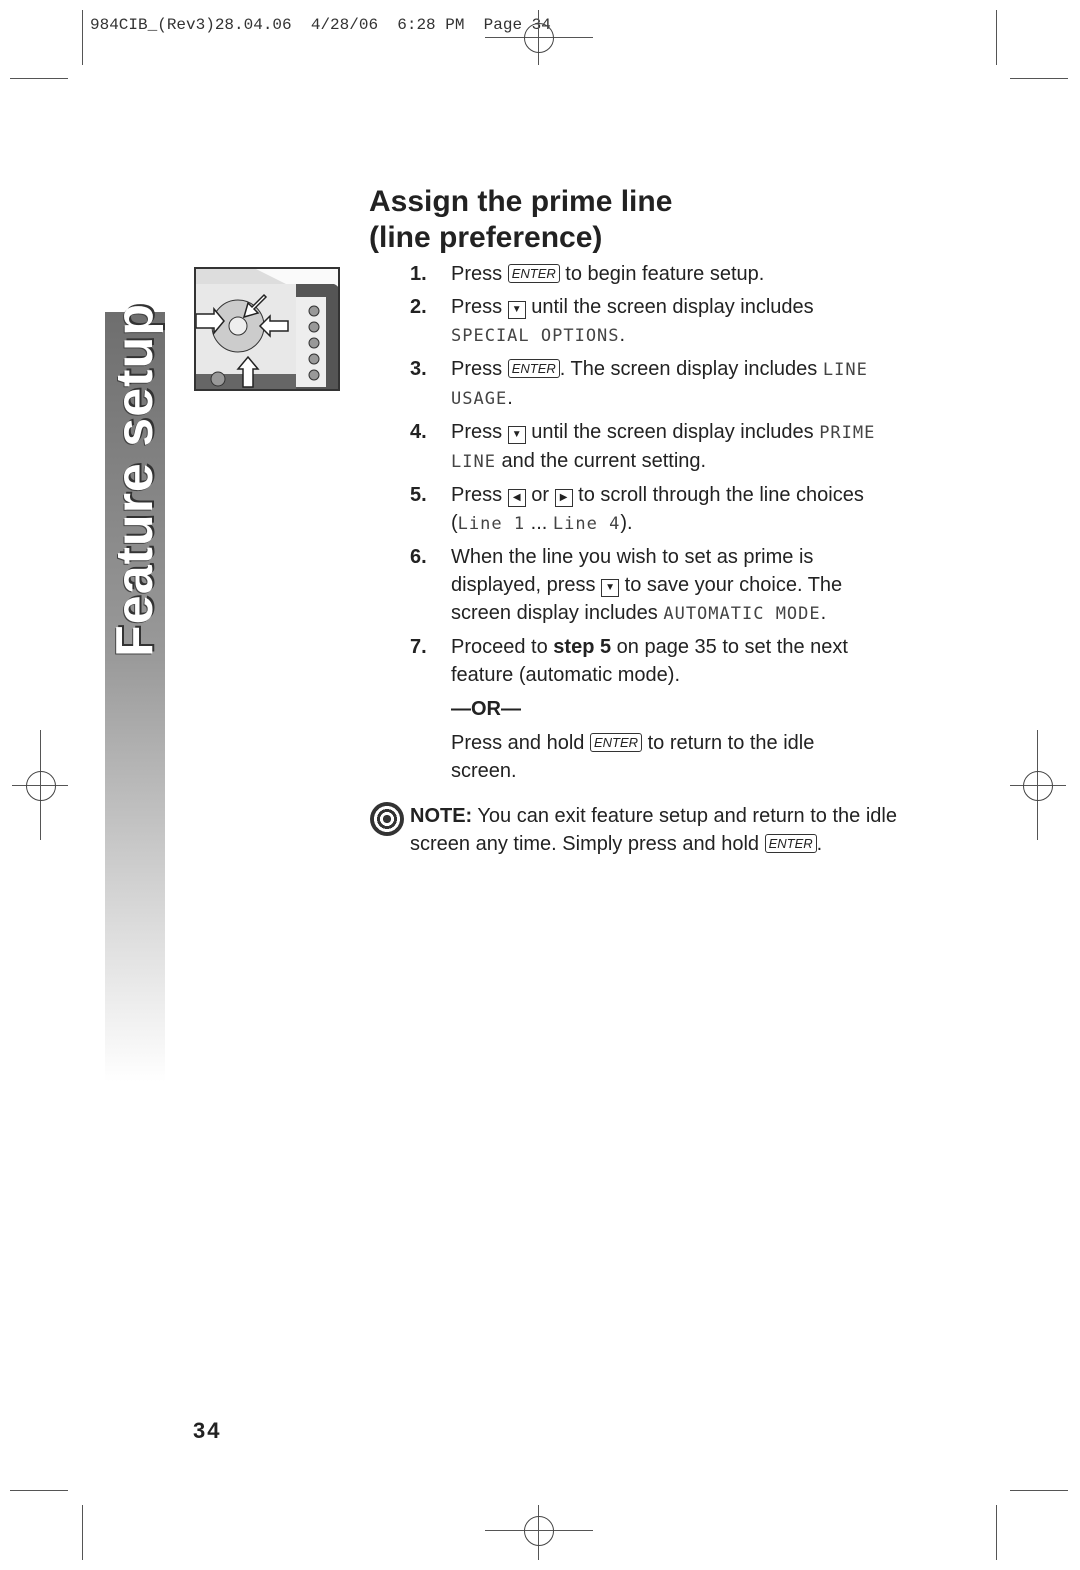 Image resolution: width=1080 pixels, height=1570 pixels. Describe the element at coordinates (441, 816) in the screenshot. I see `note-label: NOTE:` at that location.